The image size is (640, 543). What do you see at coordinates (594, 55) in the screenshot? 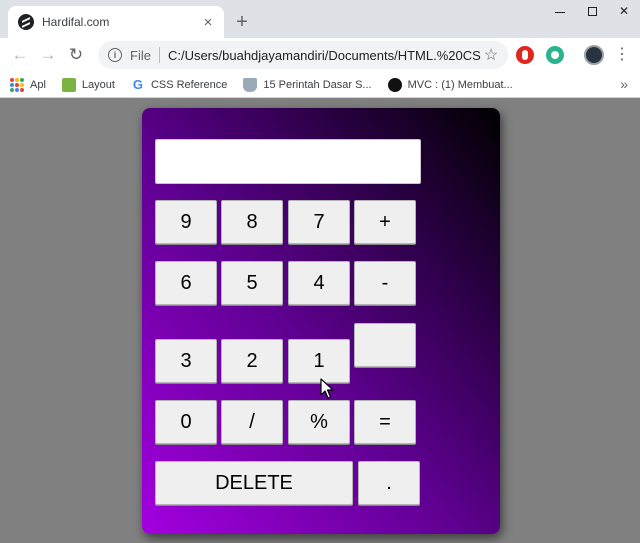
I see `profile-avatar` at bounding box center [594, 55].